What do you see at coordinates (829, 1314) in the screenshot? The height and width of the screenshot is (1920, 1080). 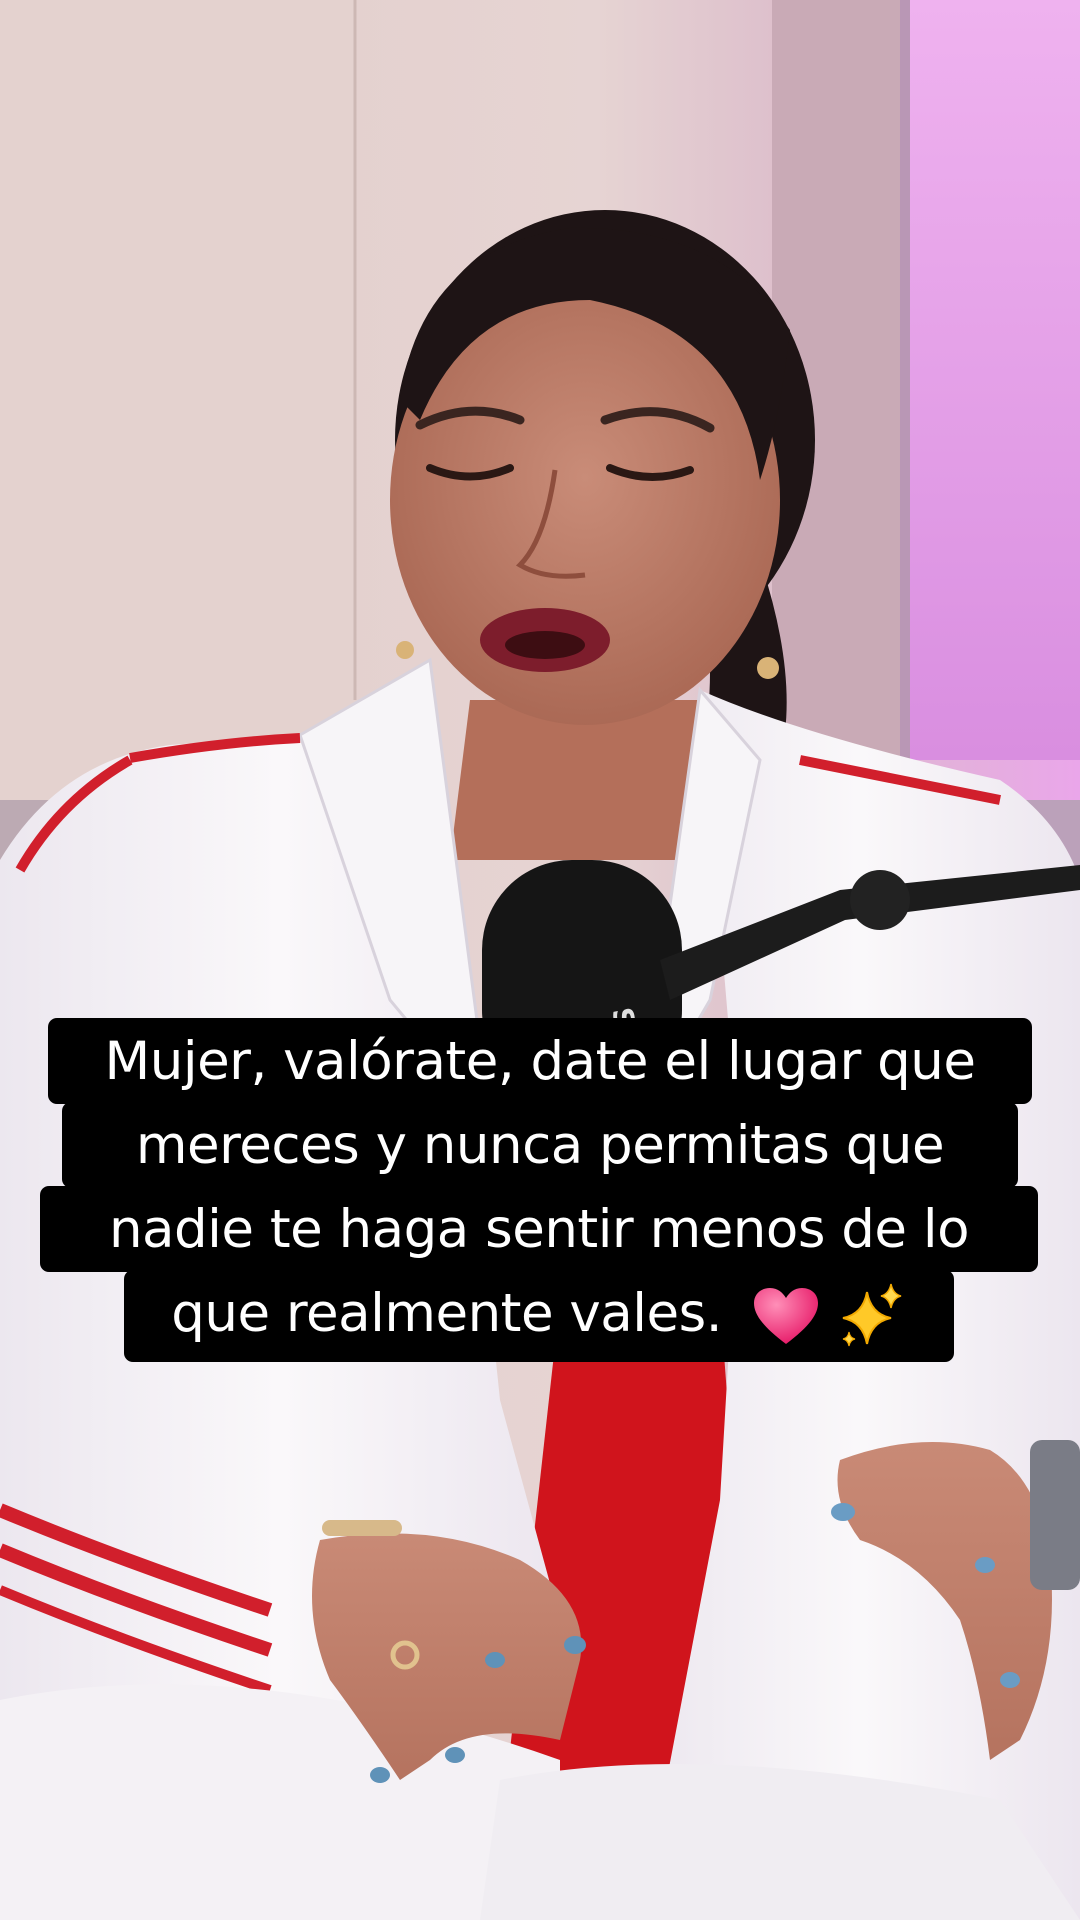 I see `emoji-group` at bounding box center [829, 1314].